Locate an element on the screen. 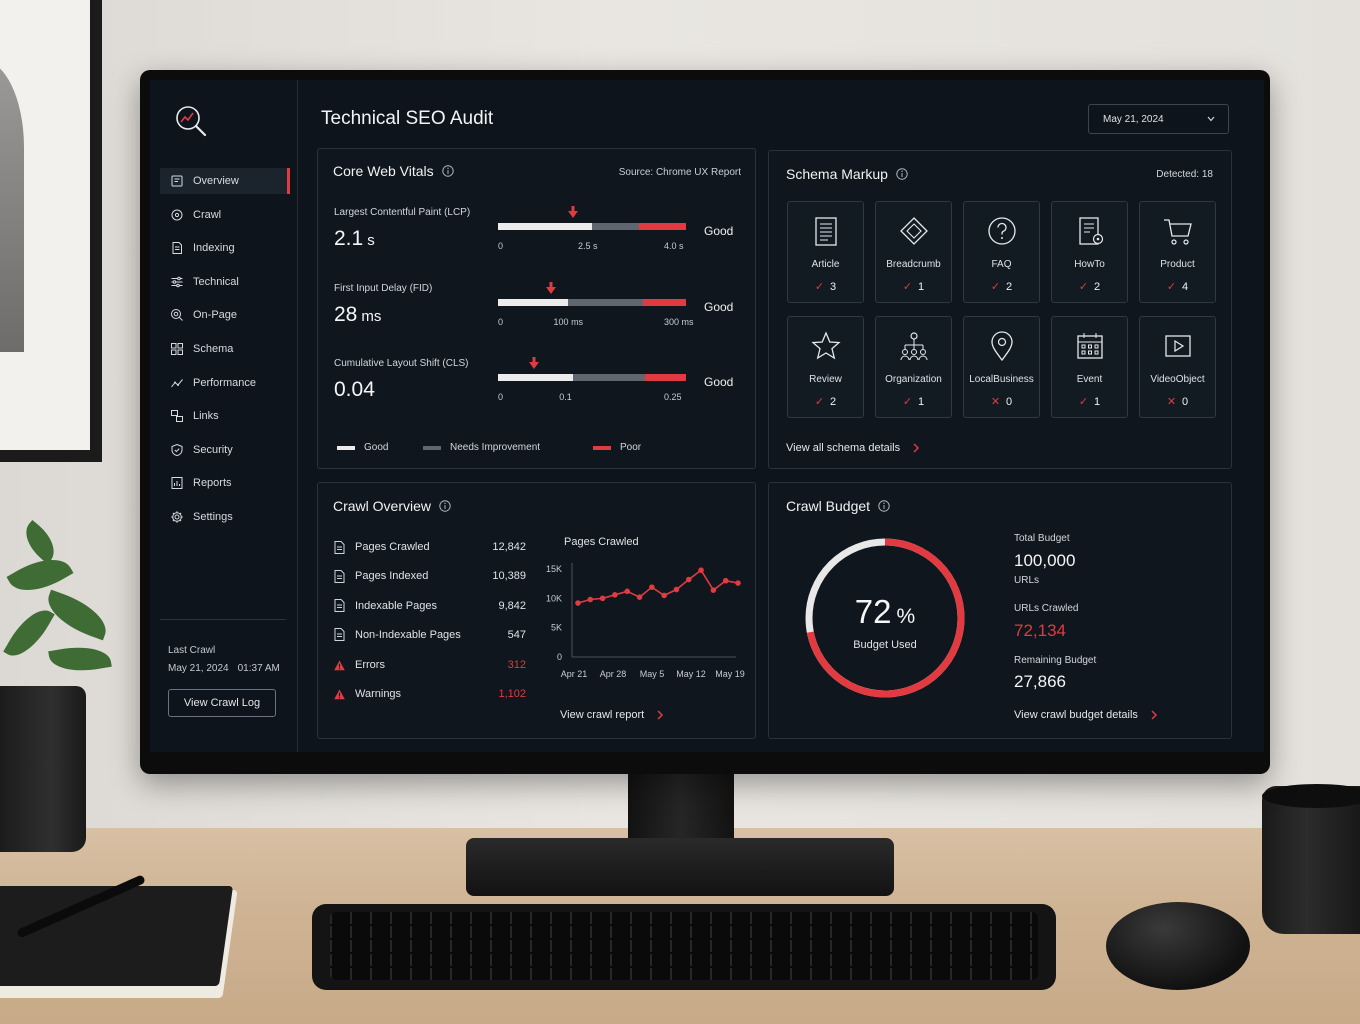 The width and height of the screenshot is (1360, 1024). schema-type-name: VideoObject is located at coordinates (1177, 379).